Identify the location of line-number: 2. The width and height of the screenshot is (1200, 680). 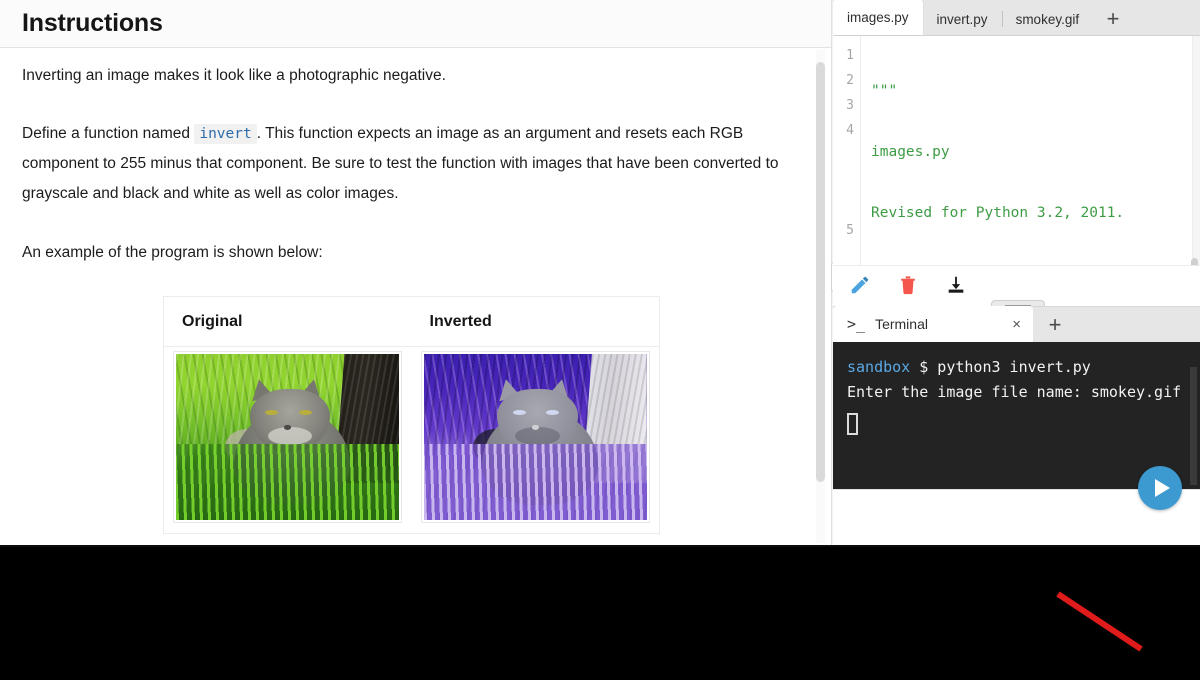
(850, 80).